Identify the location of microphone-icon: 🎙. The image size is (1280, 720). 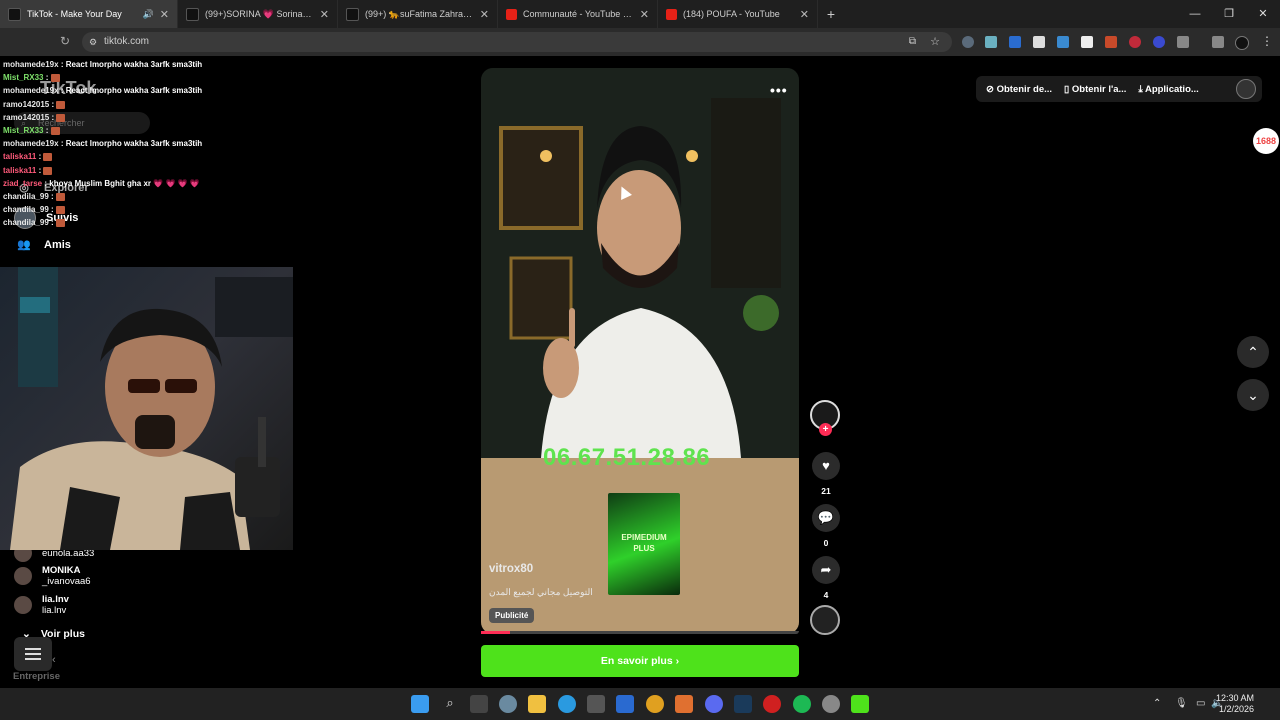
(1181, 703).